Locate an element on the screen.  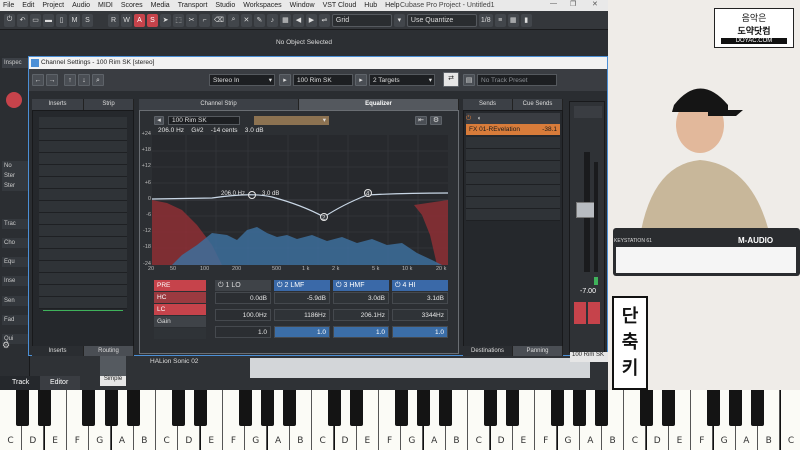
back-arrow-icon: ← is located at coordinates (38, 80).